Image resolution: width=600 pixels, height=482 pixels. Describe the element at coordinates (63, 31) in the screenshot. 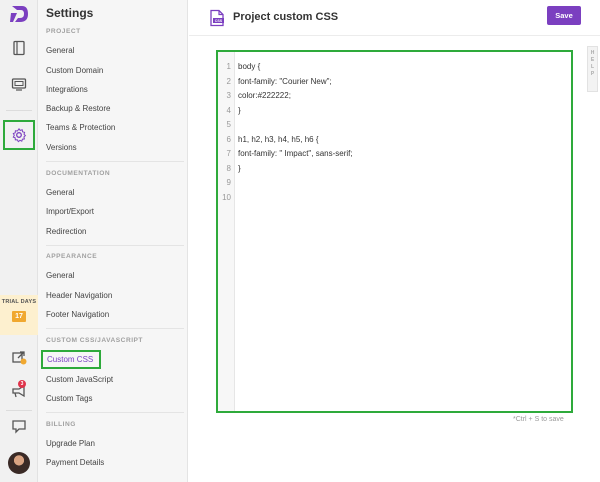

I see `section-heading-project: PROJECT` at that location.